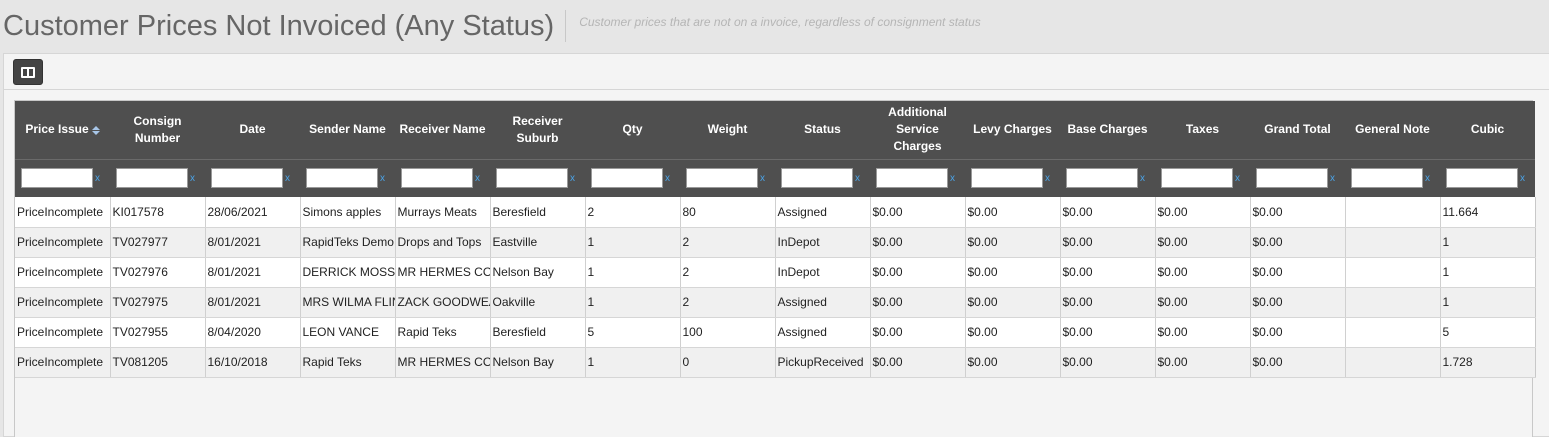 This screenshot has width=1549, height=437. What do you see at coordinates (1102, 178) in the screenshot?
I see `filter-input-base-charges` at bounding box center [1102, 178].